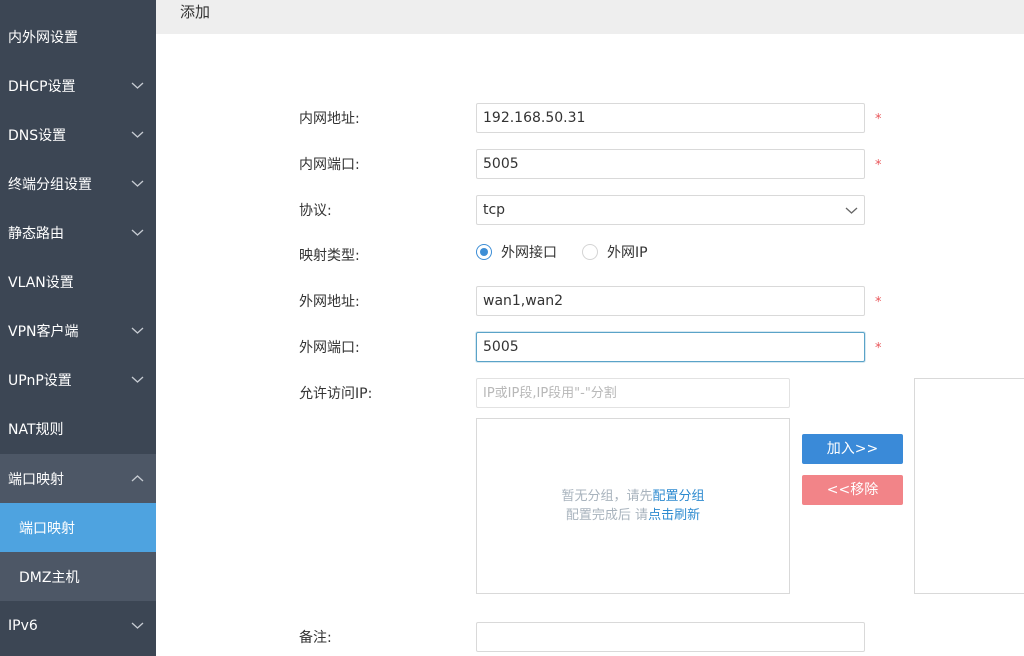  Describe the element at coordinates (315, 638) in the screenshot. I see `remark-label: 备注:` at that location.